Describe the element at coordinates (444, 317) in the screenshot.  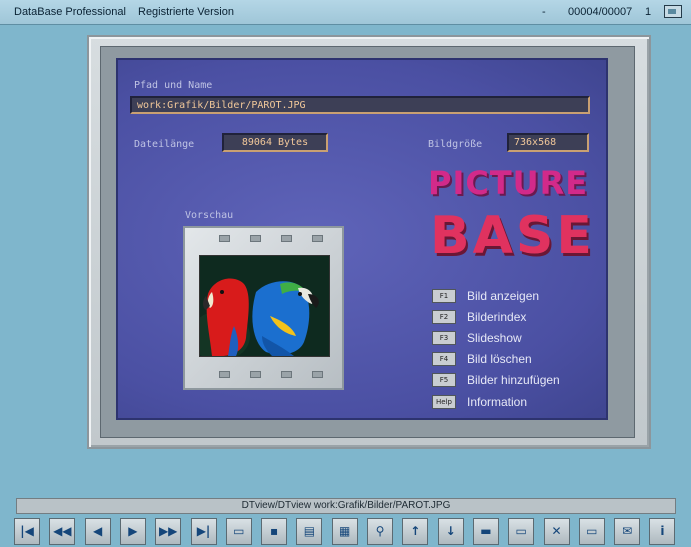
I see `f2-key-icon: F2` at that location.